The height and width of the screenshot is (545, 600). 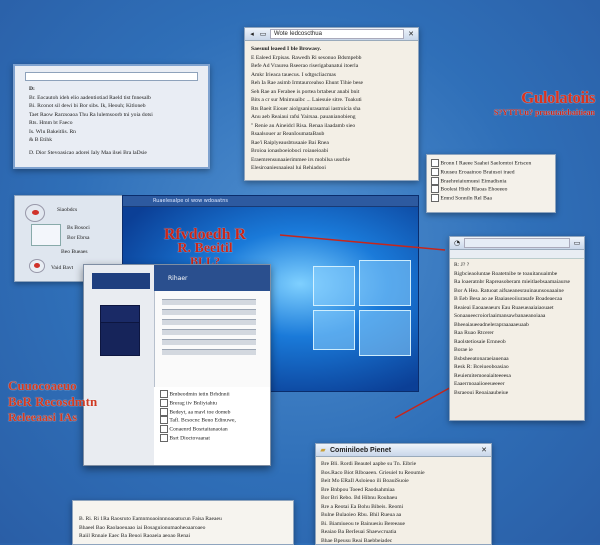 I want to click on content-line: Beit Mo ERaIl Asloieuo ili BoauiSuoie, so click(x=403, y=481).